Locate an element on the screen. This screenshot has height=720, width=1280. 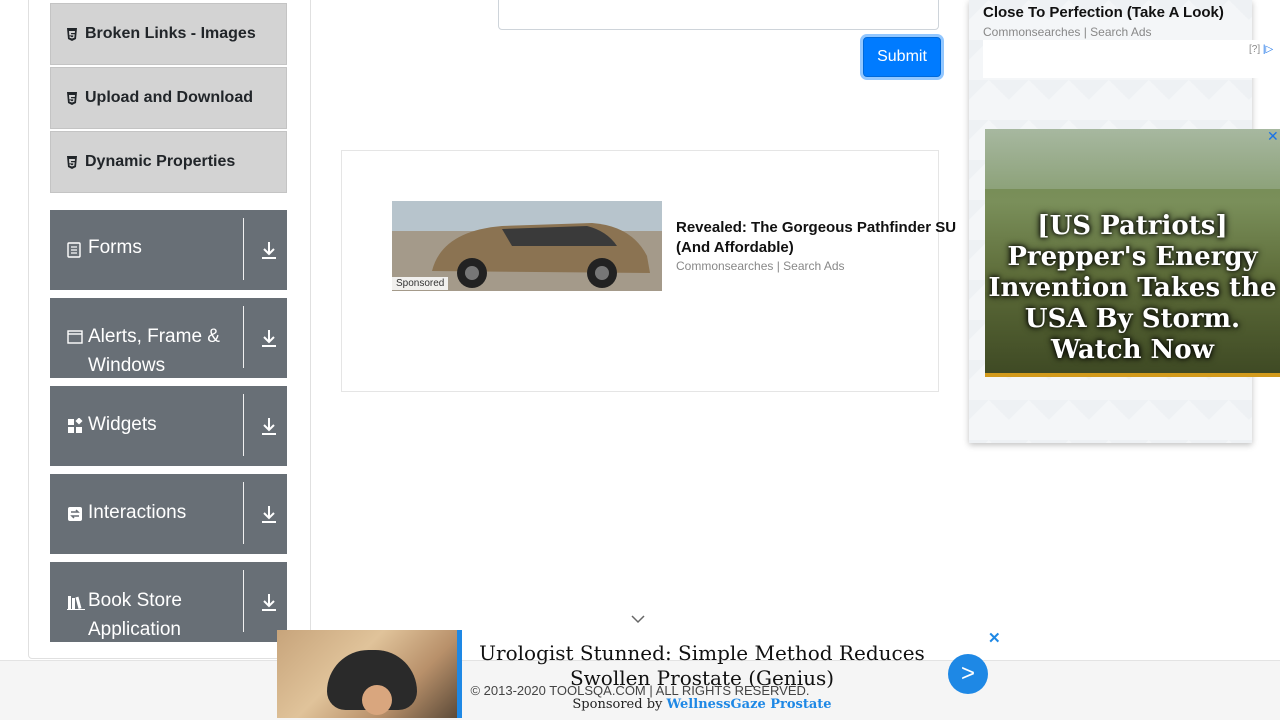
sidebar-group-interactions: Interactions is located at coordinates (168, 514).